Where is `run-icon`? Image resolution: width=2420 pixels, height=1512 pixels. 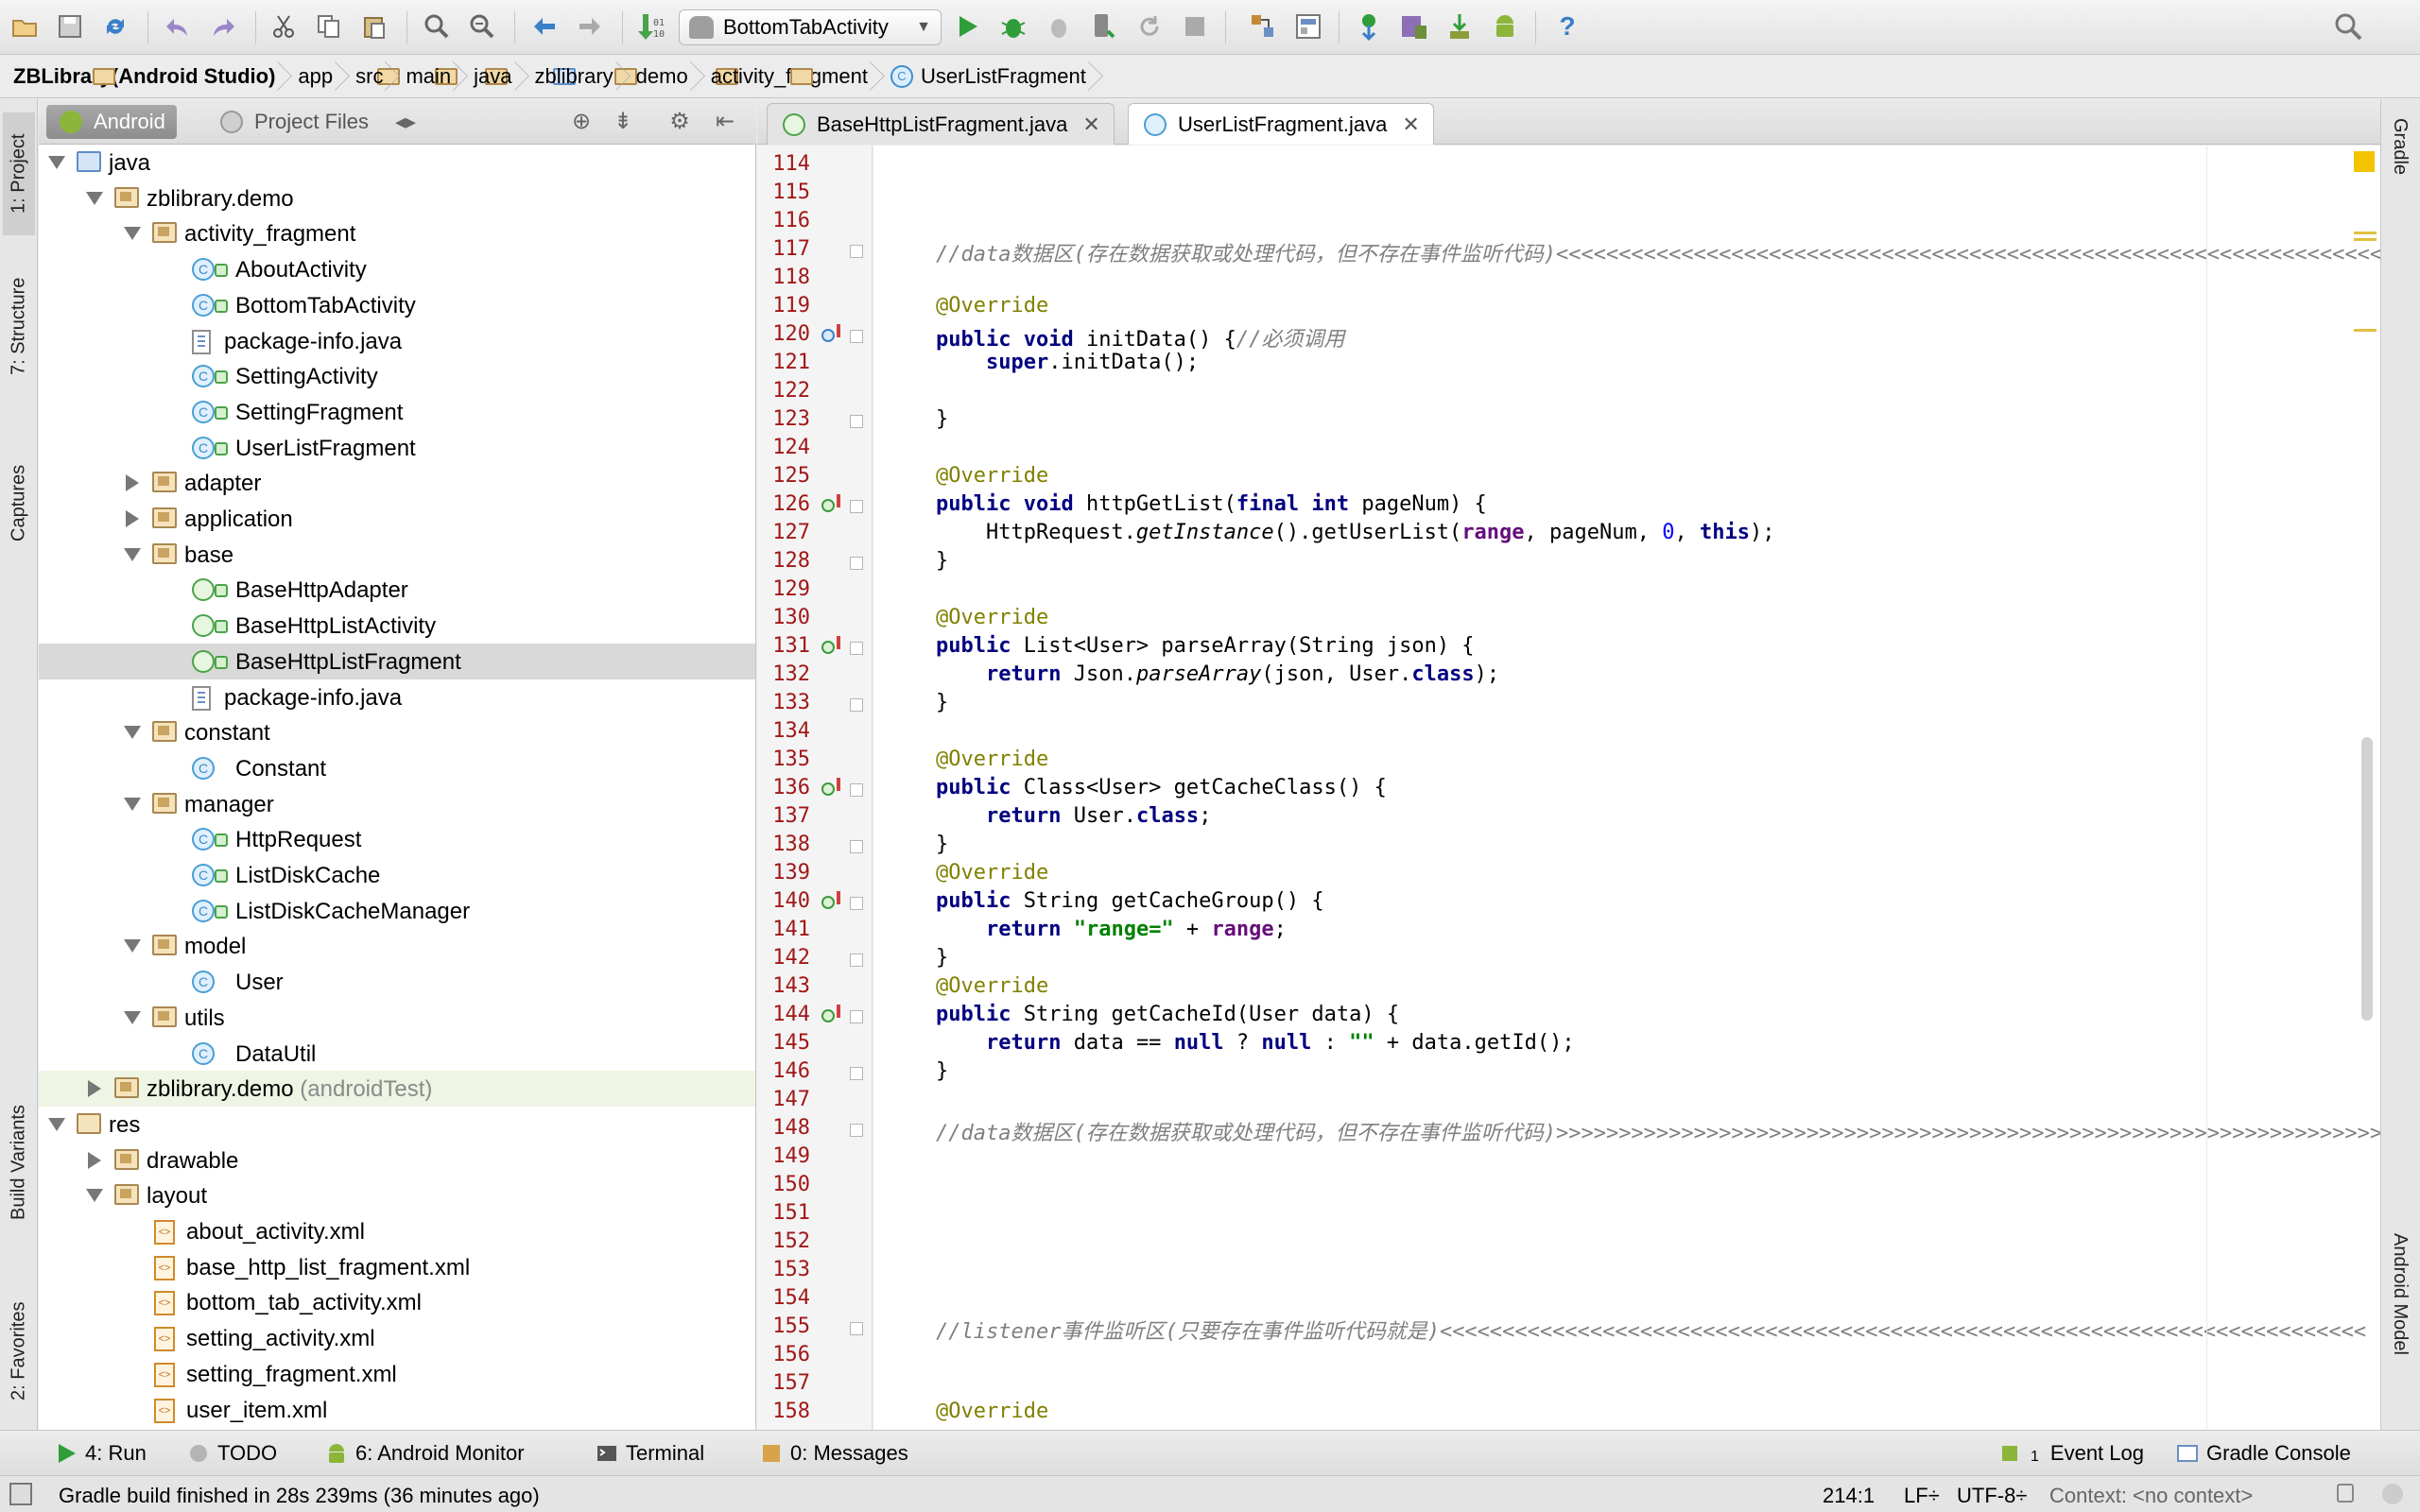 run-icon is located at coordinates (968, 26).